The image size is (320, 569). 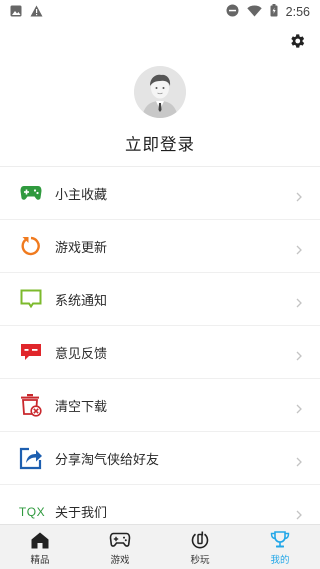 What do you see at coordinates (120, 560) in the screenshot?
I see `tab-label: 游戏` at bounding box center [120, 560].